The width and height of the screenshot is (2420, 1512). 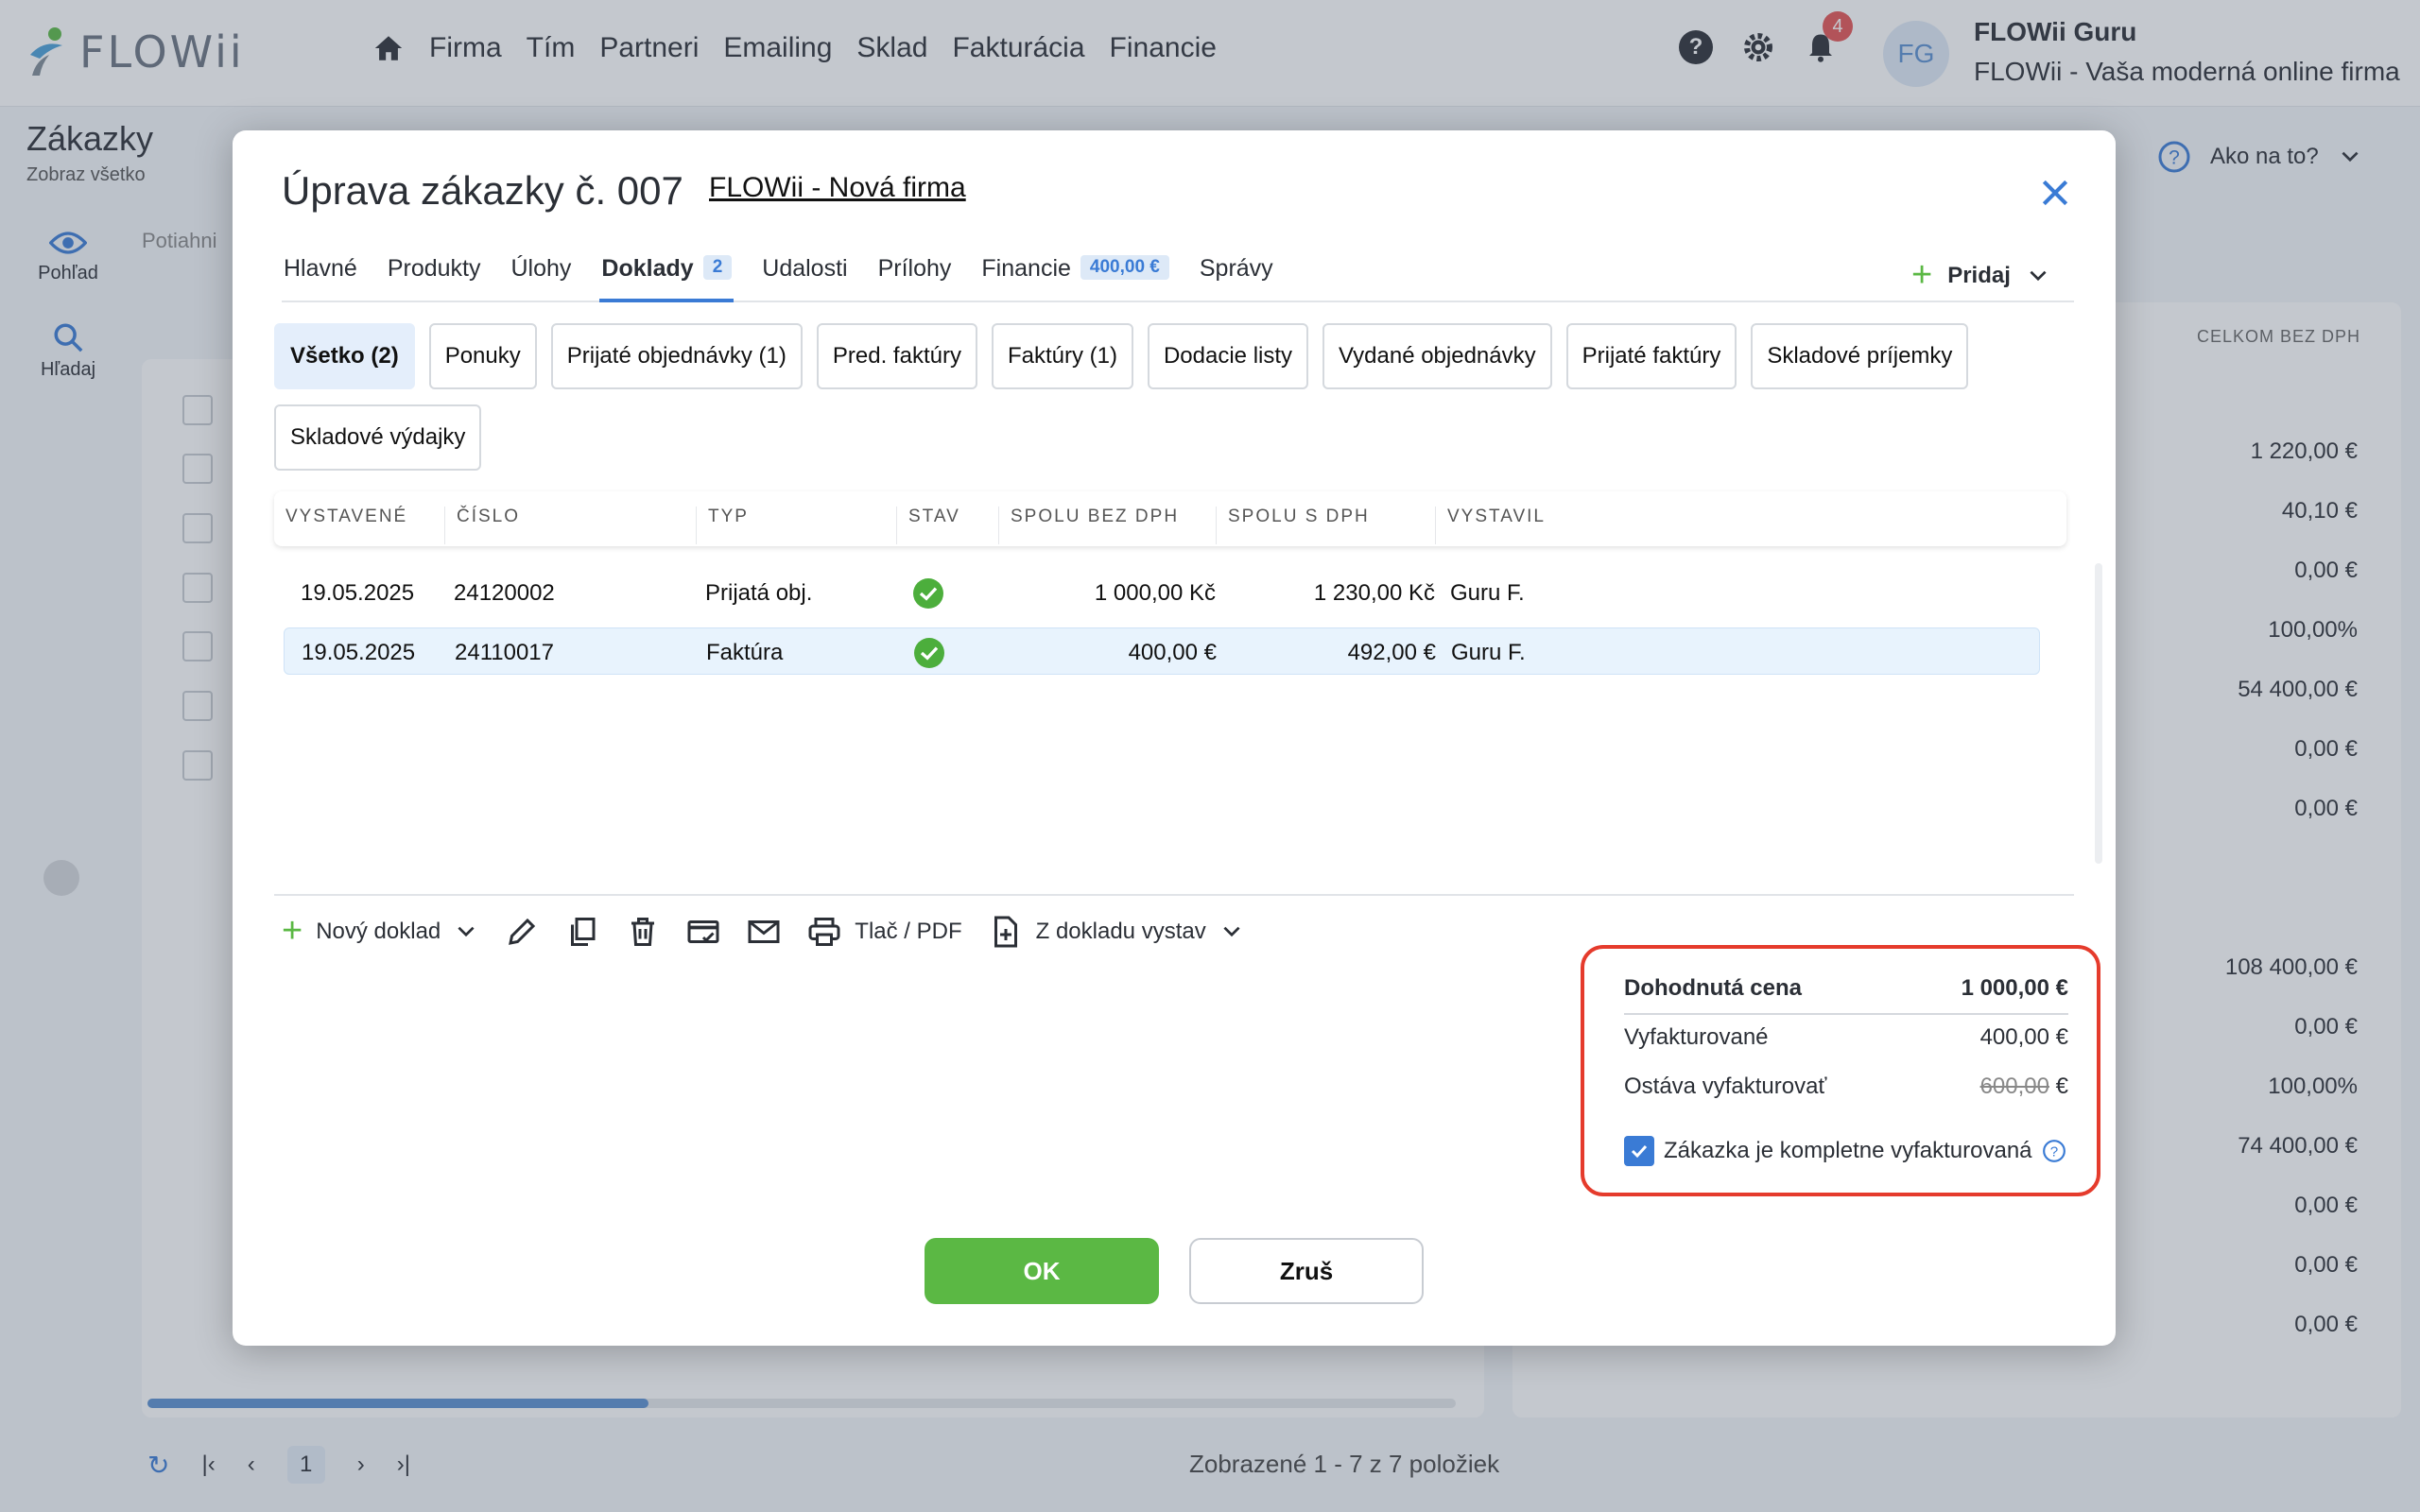 I want to click on invoiced-row: Vyfakturované 400,00 €, so click(x=1846, y=1037).